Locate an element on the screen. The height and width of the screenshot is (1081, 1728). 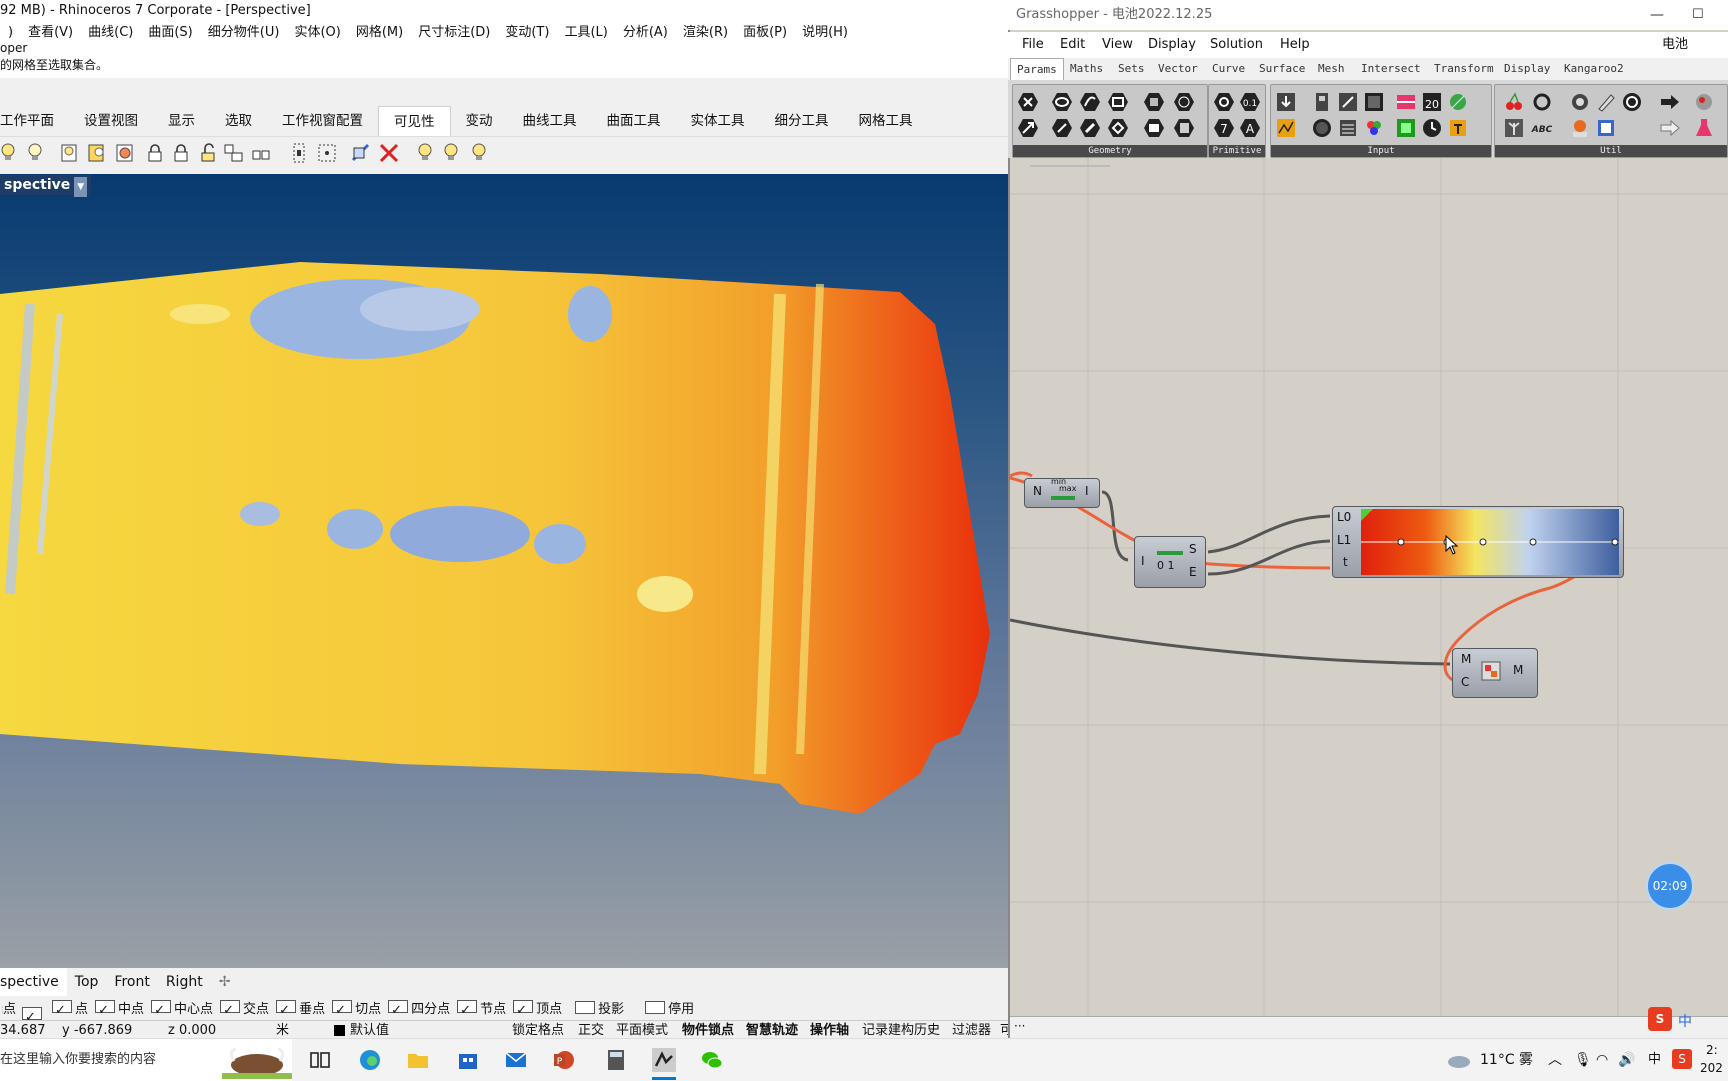
input-slider-icon is located at coordinates (1348, 102).